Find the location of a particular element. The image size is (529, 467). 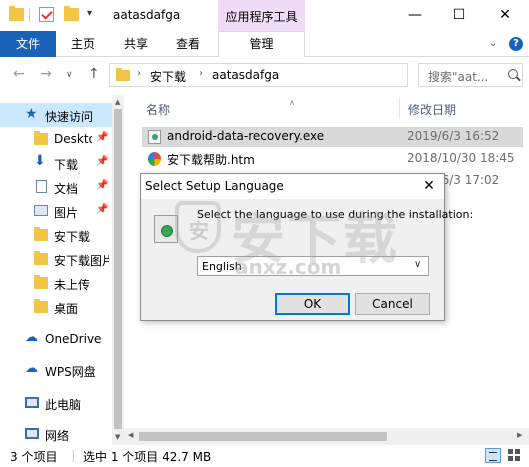

search-icon is located at coordinates (513, 74).